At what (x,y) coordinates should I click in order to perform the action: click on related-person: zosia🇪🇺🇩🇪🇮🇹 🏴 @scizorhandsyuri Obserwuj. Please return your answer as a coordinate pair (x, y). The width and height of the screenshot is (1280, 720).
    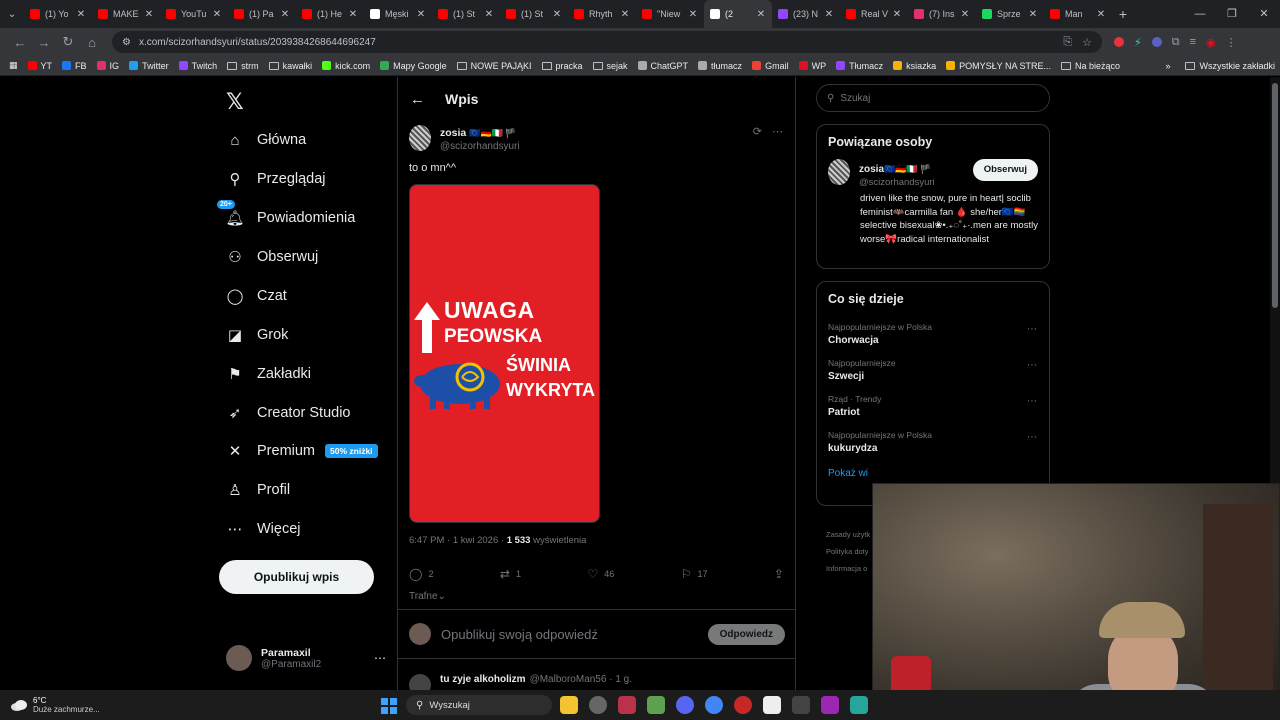
    Looking at the image, I should click on (933, 173).